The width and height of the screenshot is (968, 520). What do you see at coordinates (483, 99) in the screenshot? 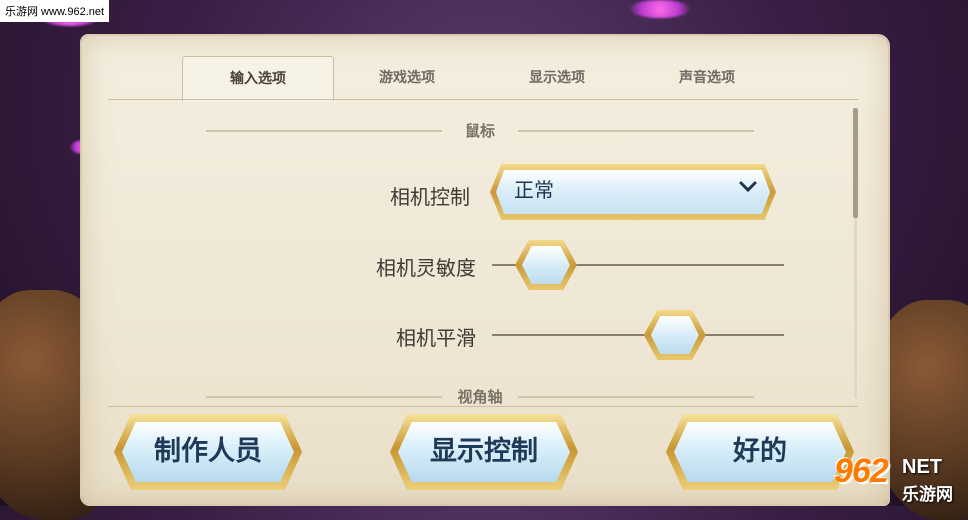
I see `tab-divider` at bounding box center [483, 99].